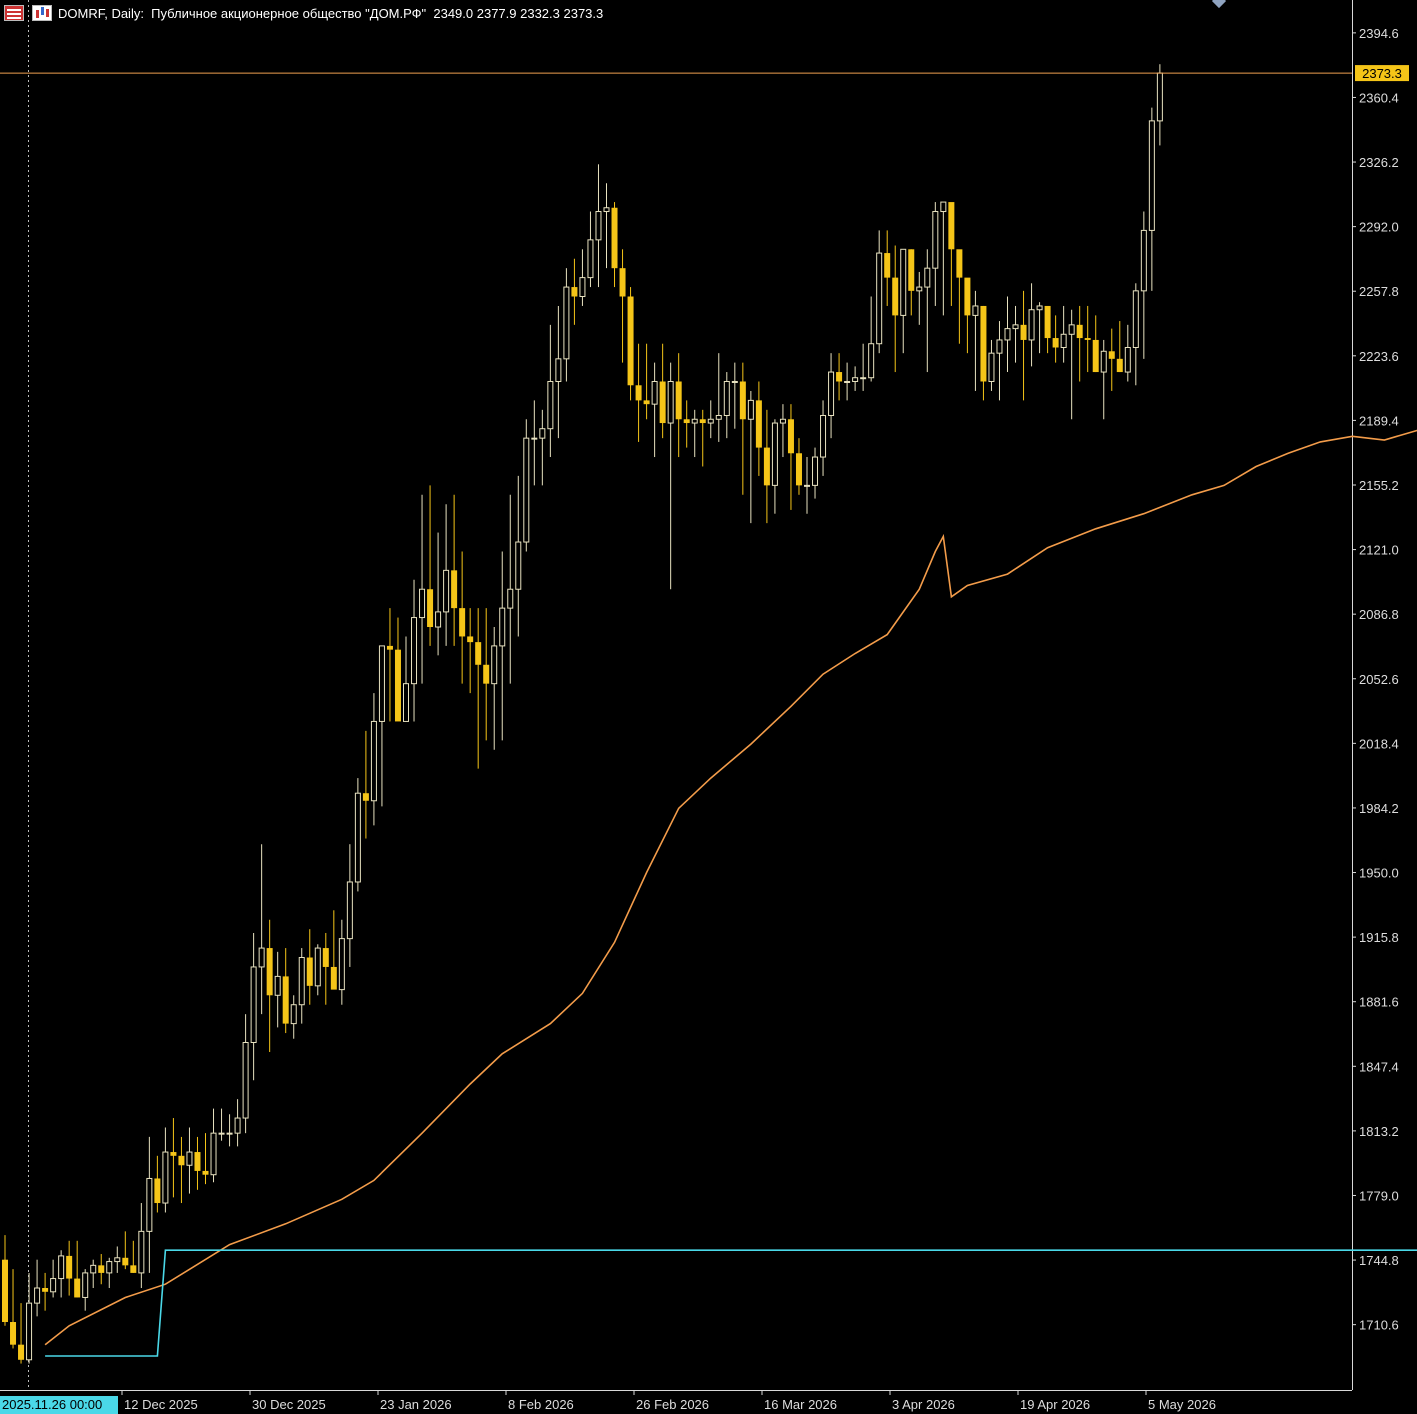  I want to click on x-tick-label: 8 Feb 2026, so click(541, 1404).